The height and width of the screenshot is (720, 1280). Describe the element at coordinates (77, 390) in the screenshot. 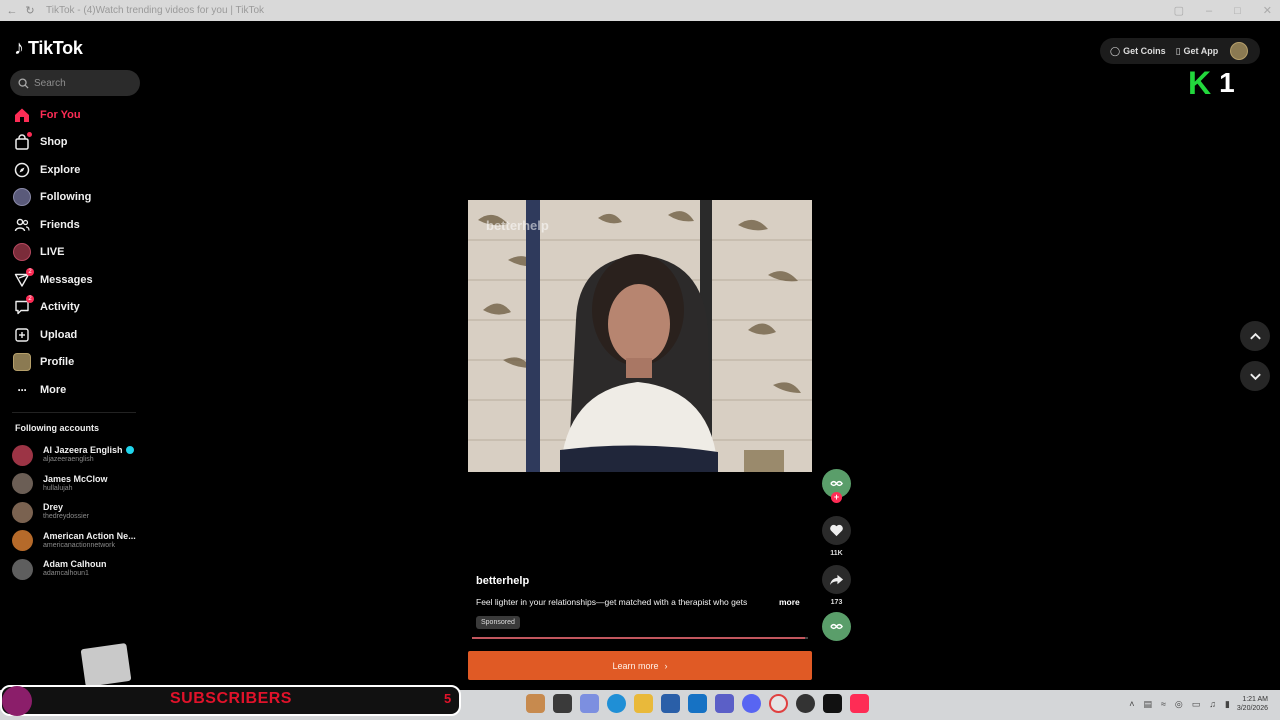

I see `sidebar-item-more: ··· More` at that location.